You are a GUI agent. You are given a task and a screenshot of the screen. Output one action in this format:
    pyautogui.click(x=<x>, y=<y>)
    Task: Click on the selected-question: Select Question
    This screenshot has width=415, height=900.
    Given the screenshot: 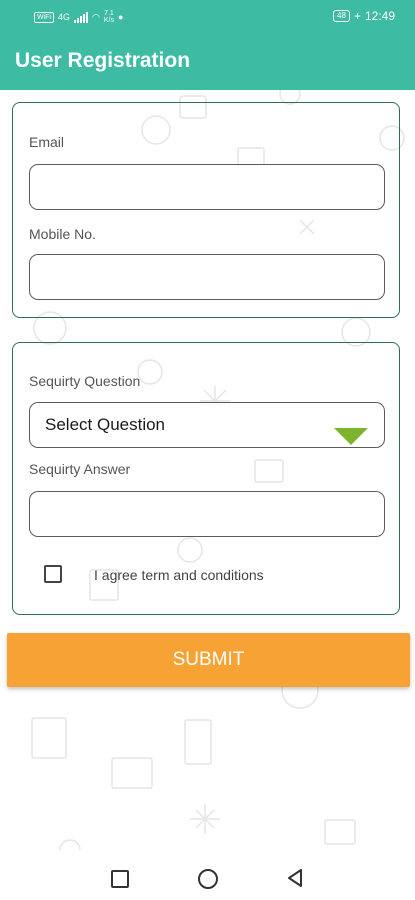 What is the action you would take?
    pyautogui.click(x=105, y=424)
    